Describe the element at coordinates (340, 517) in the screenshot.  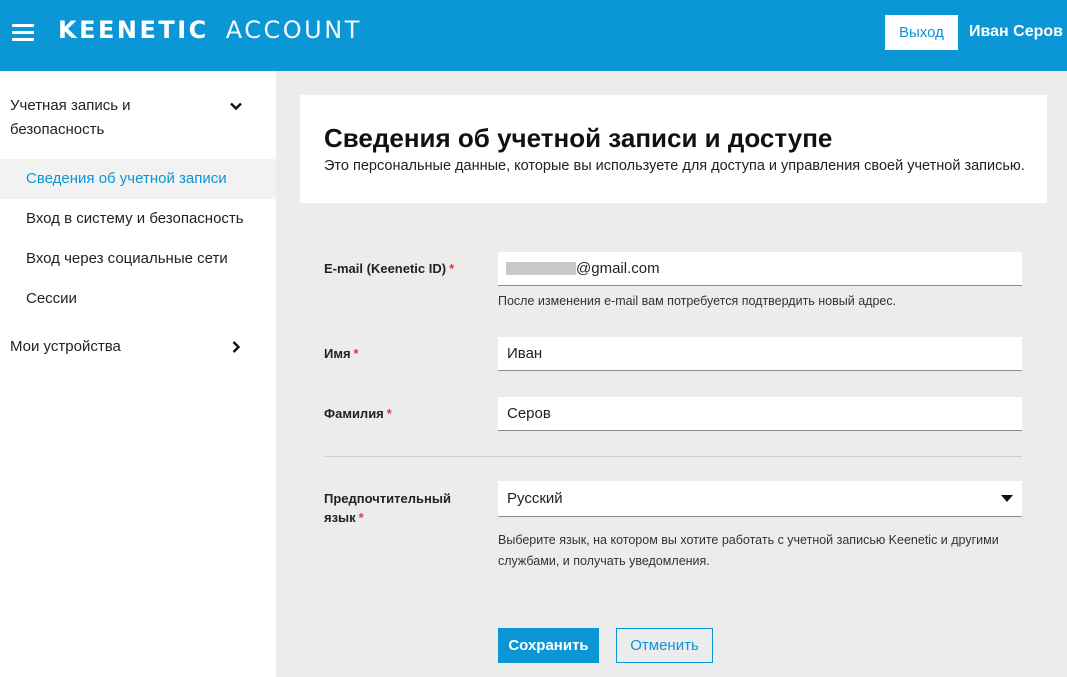
I see `language-label-line2: язык` at that location.